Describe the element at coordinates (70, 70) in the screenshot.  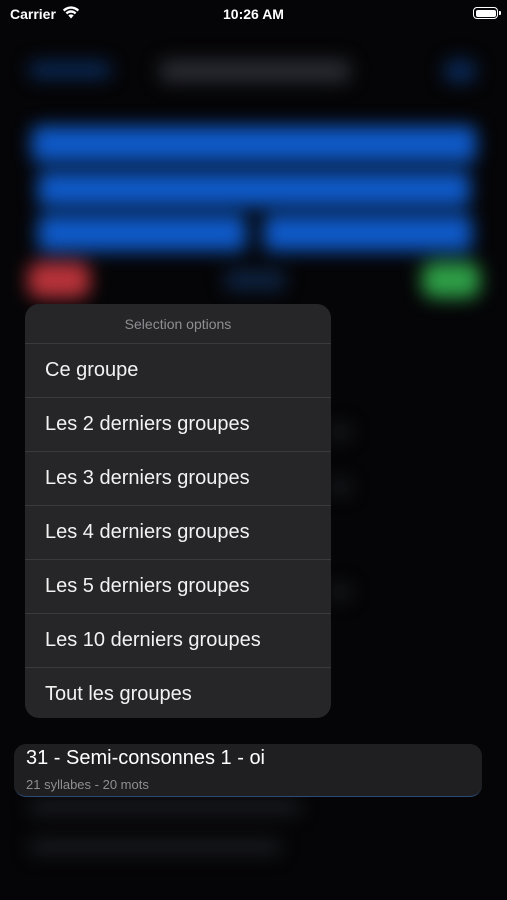
I see `blurred-nav-back` at that location.